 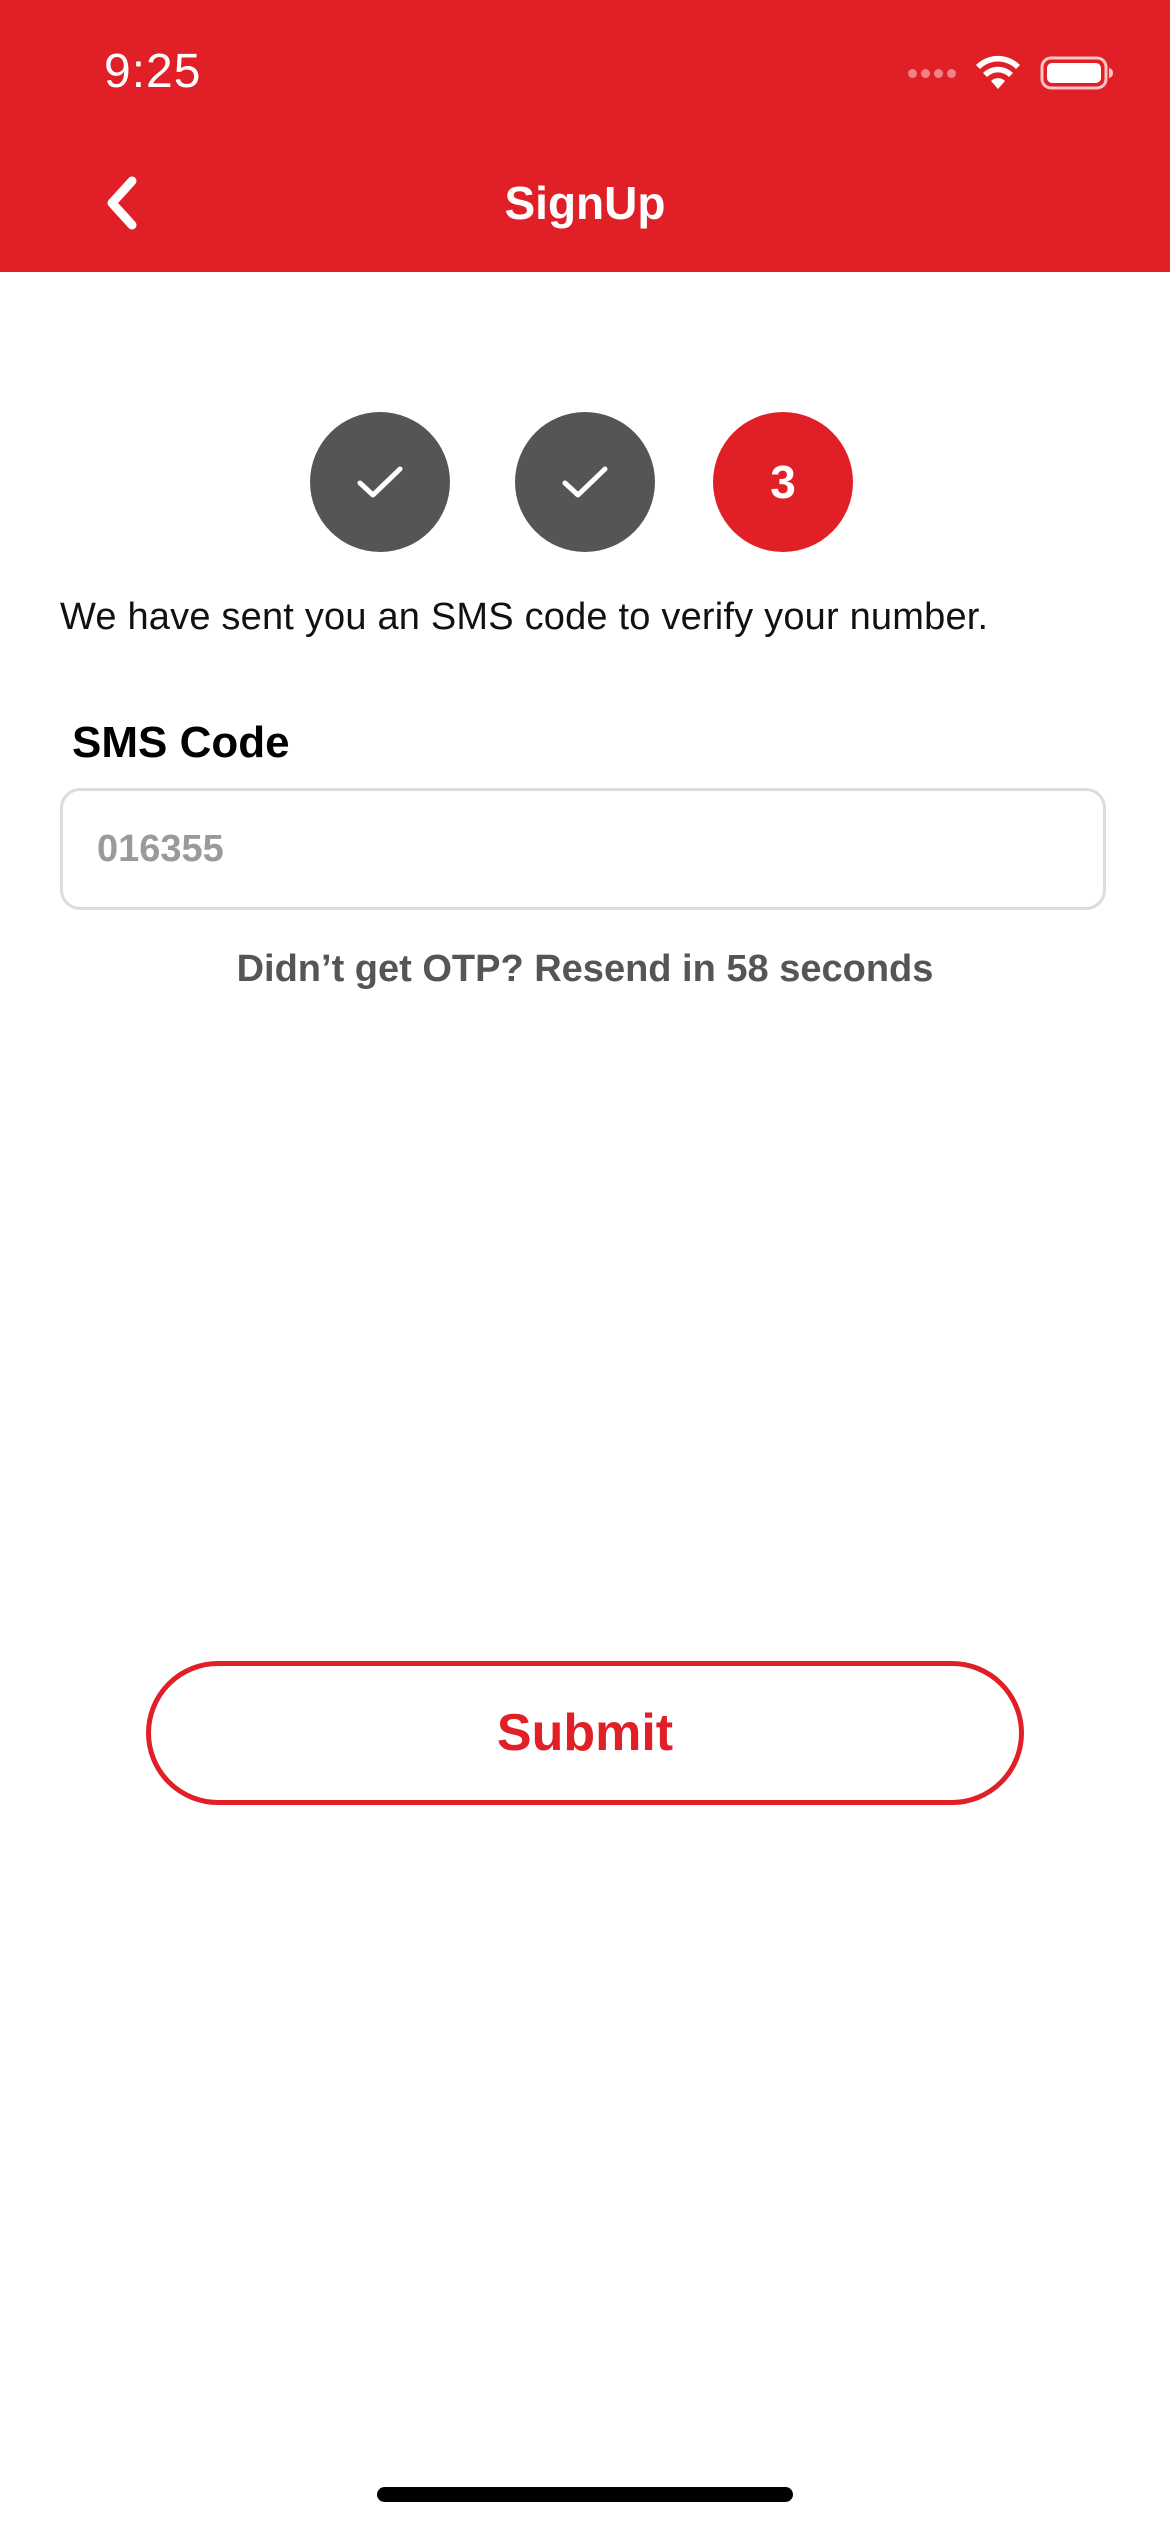 I want to click on home-indicator, so click(x=585, y=2494).